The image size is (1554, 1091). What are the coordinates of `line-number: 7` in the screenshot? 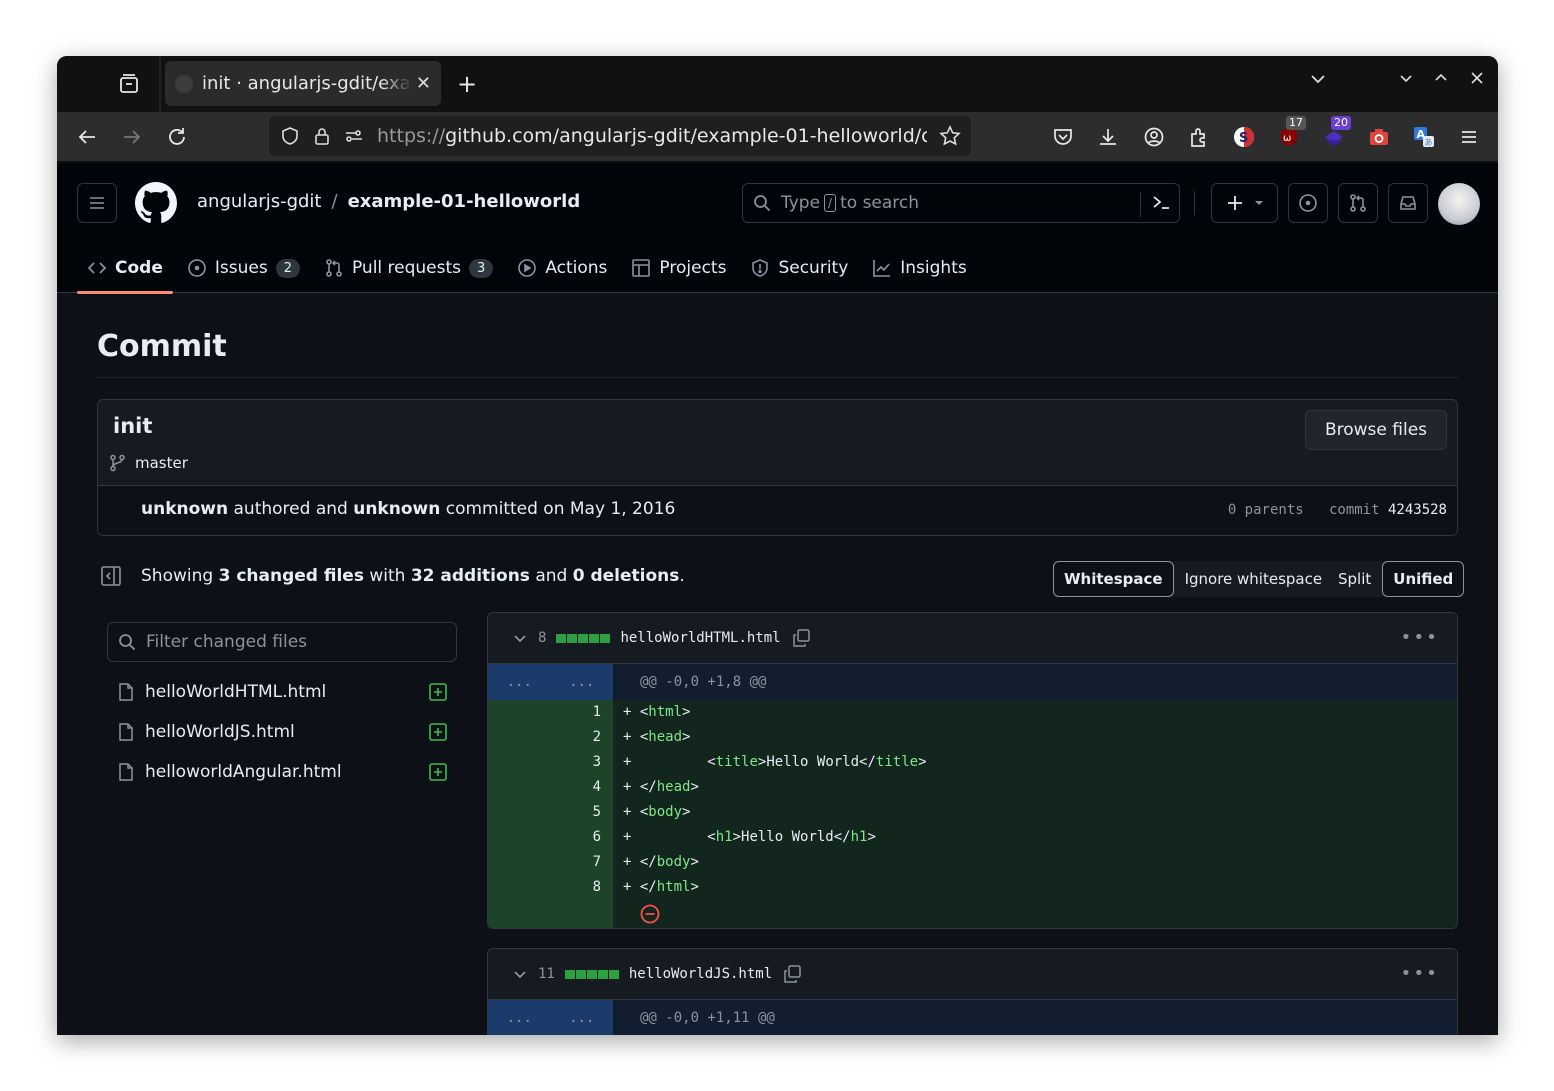 It's located at (550, 862).